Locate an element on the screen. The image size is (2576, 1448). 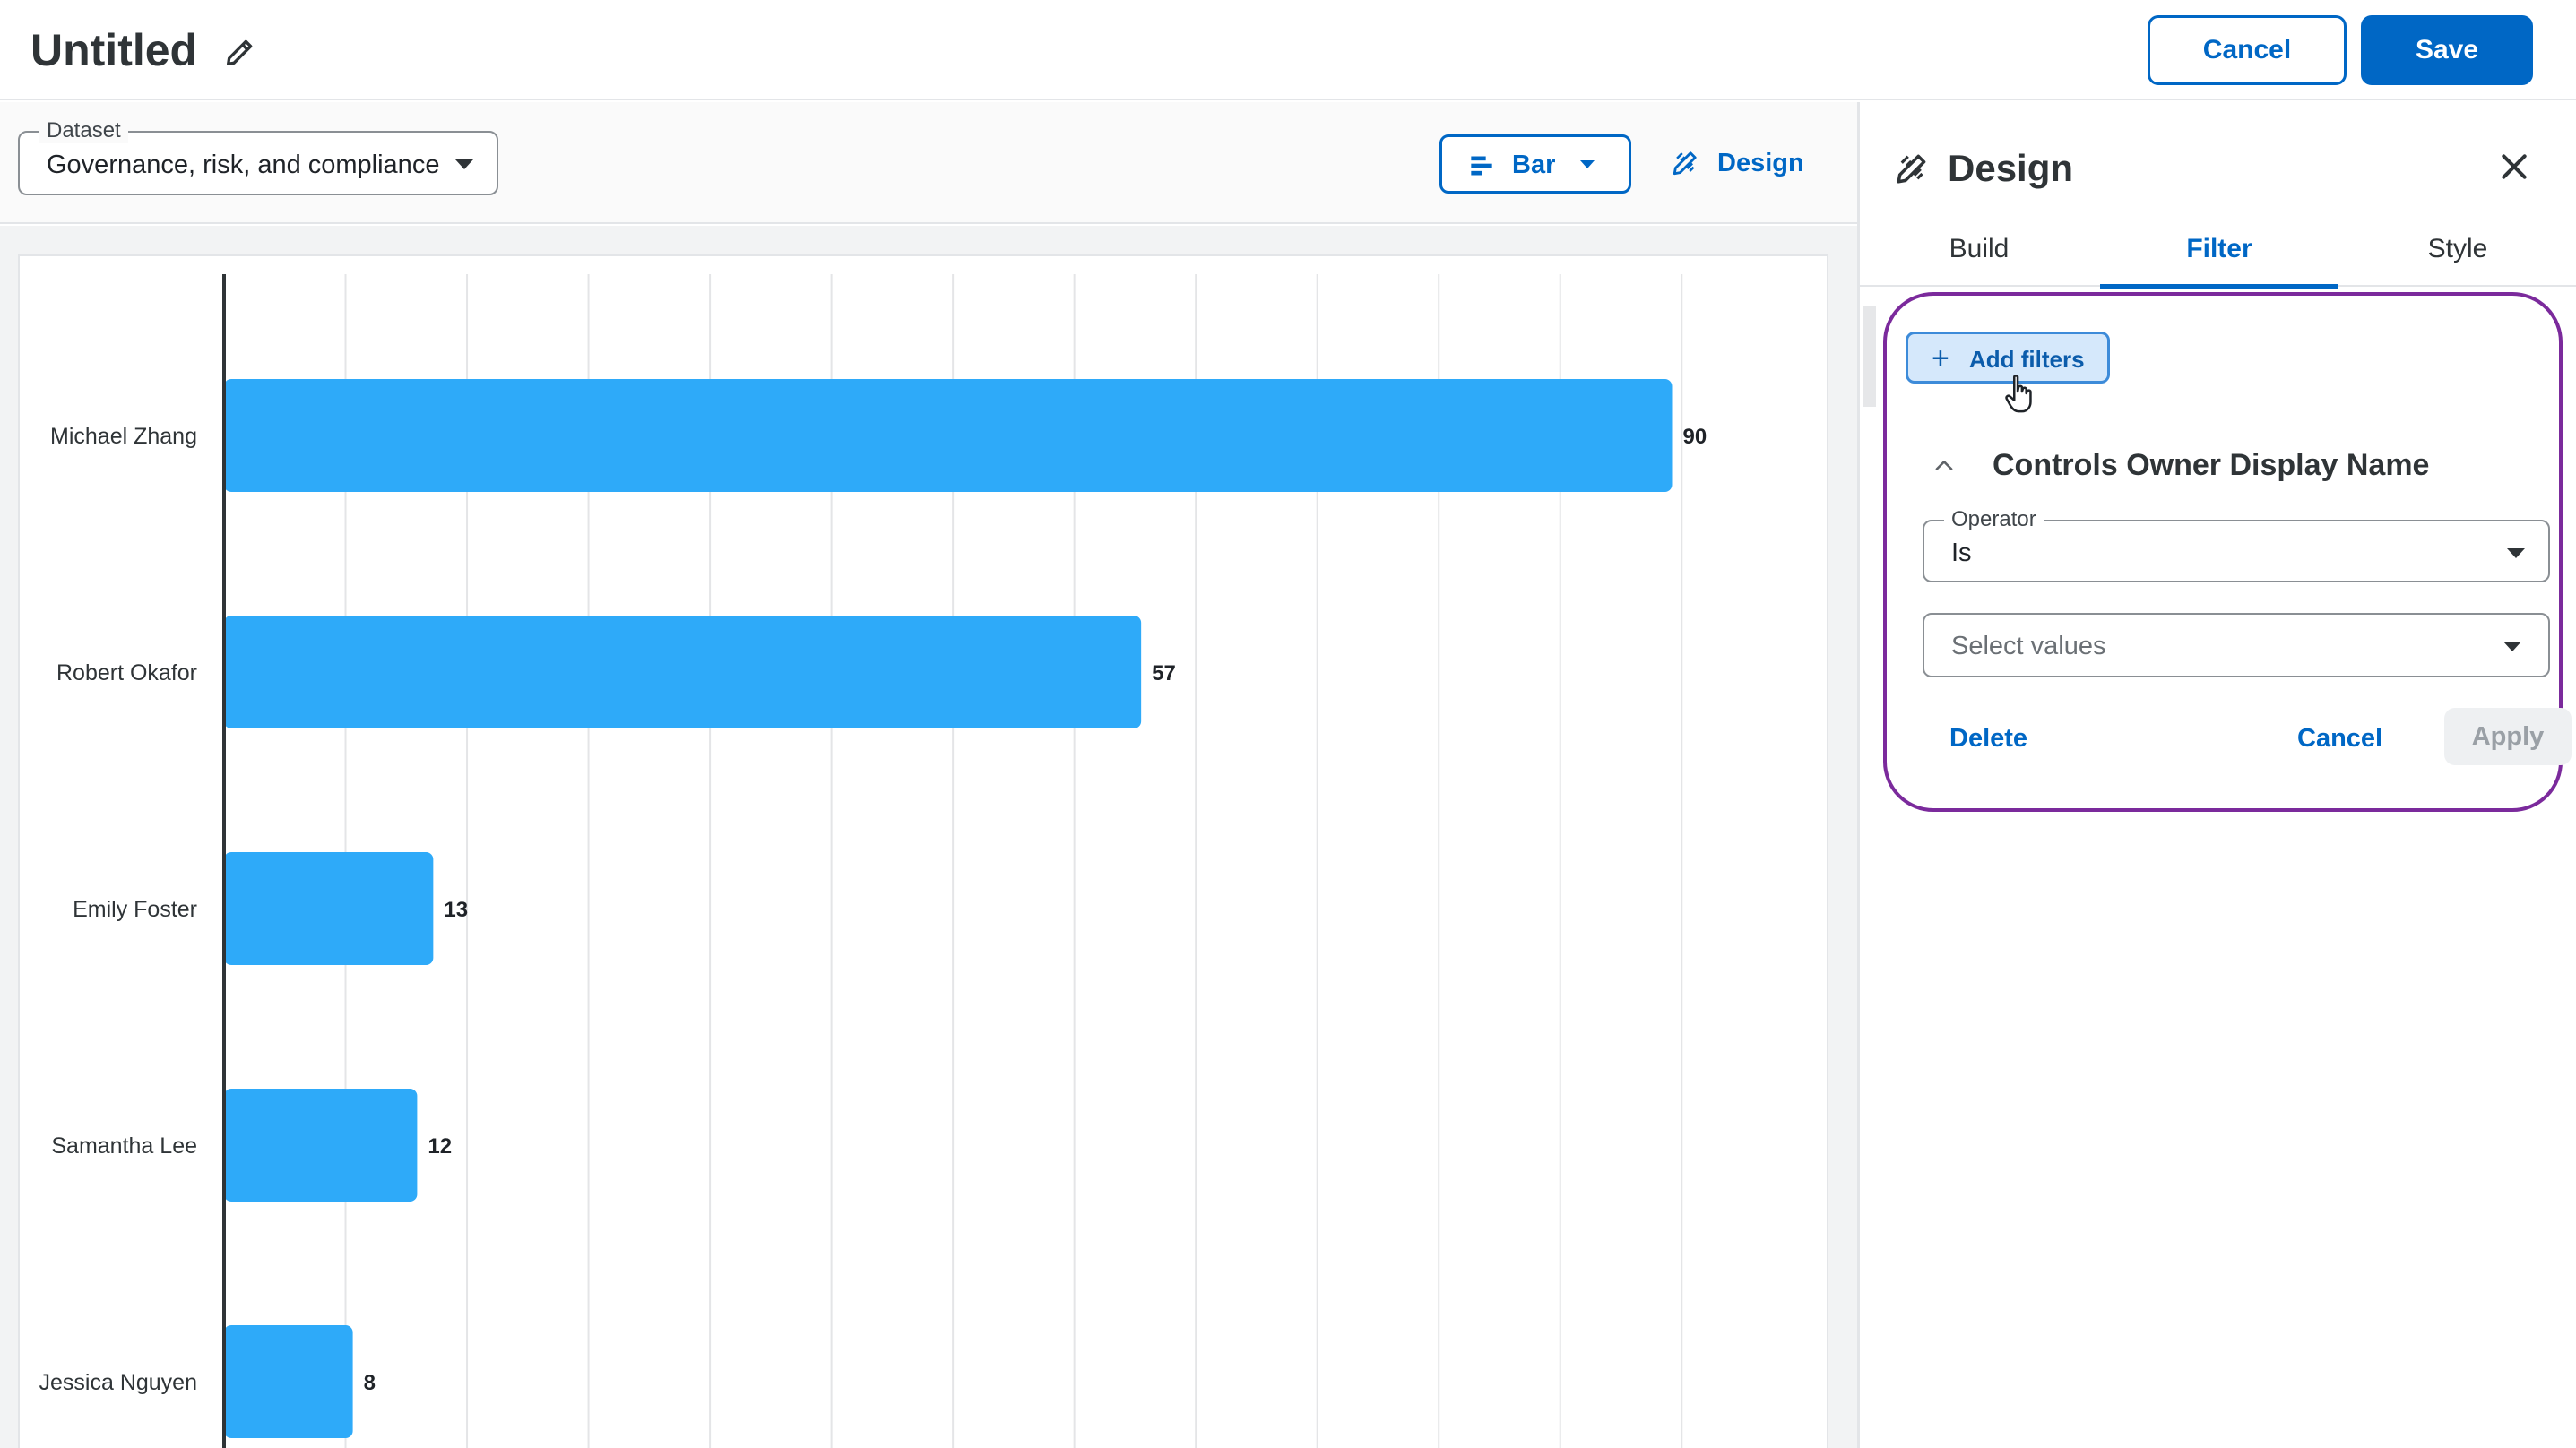
category-label: Michael Zhang is located at coordinates (123, 436).